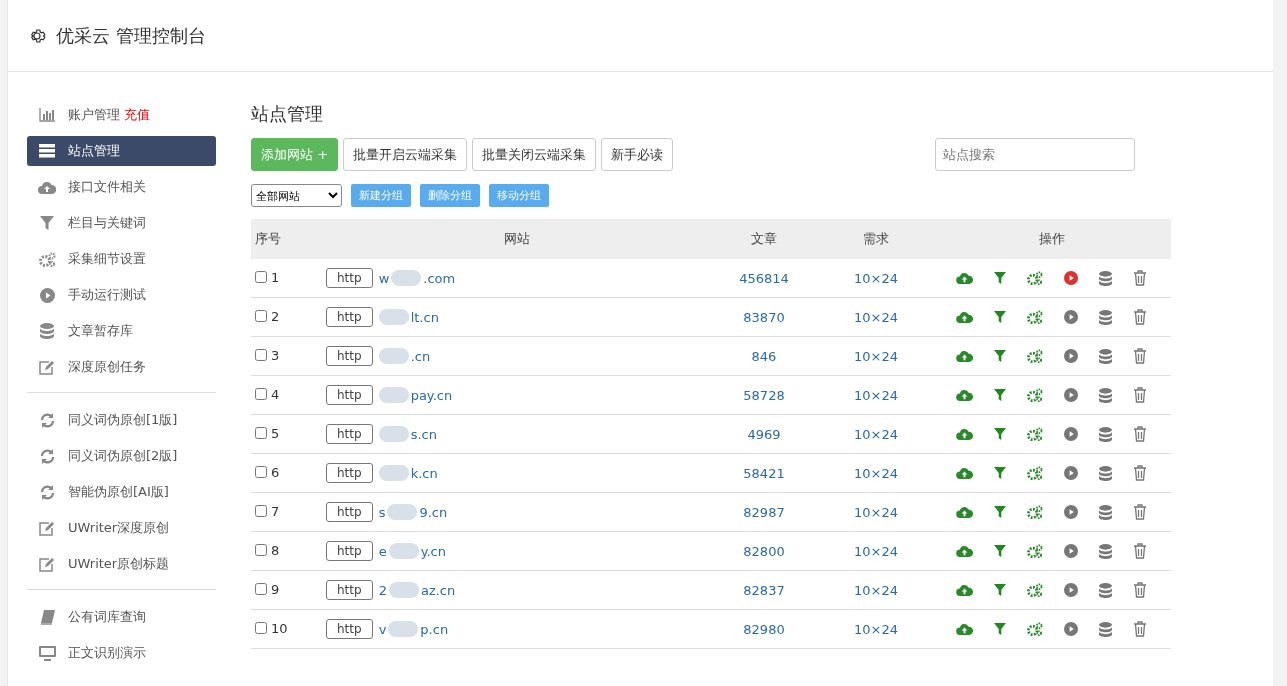  I want to click on recharge-link: 充值, so click(137, 115).